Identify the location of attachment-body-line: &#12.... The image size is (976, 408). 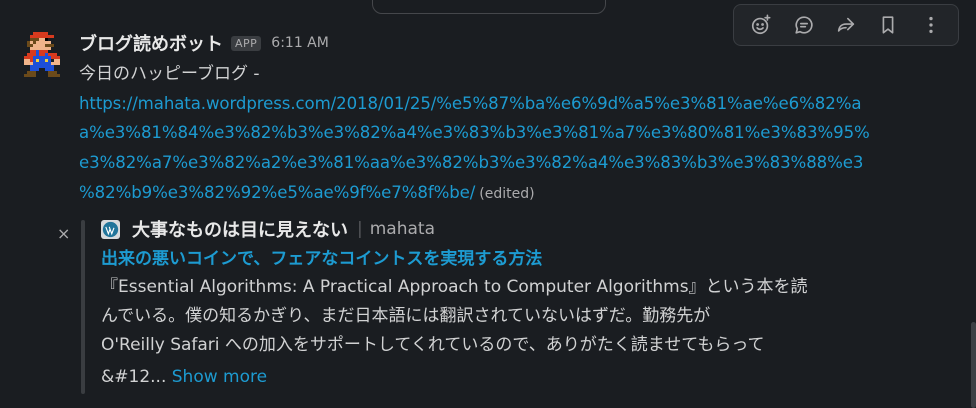
(134, 377).